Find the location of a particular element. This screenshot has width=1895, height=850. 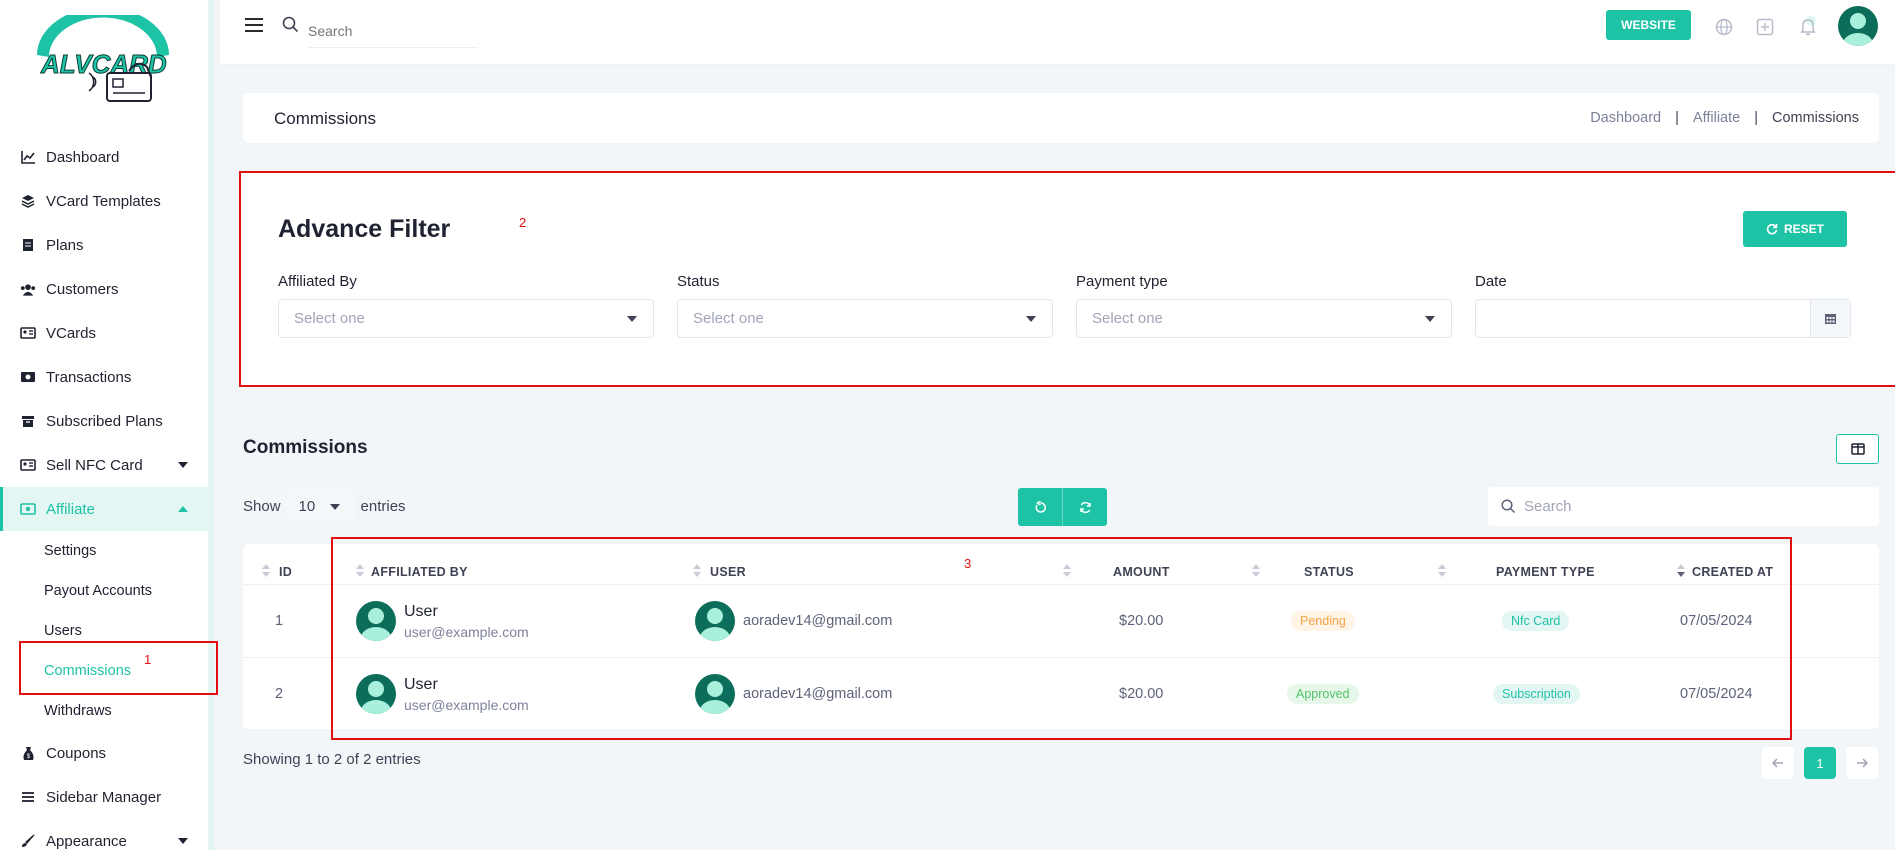

sidebar-item-transactions: Transactions is located at coordinates (104, 377).